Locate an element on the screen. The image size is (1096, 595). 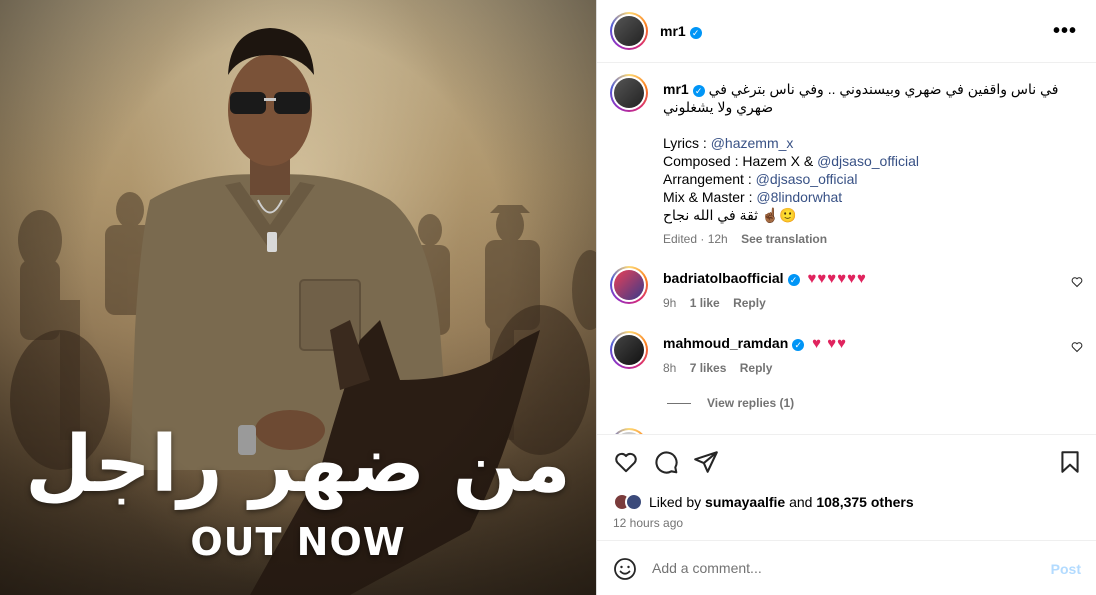
share-icon is located at coordinates (707, 463).